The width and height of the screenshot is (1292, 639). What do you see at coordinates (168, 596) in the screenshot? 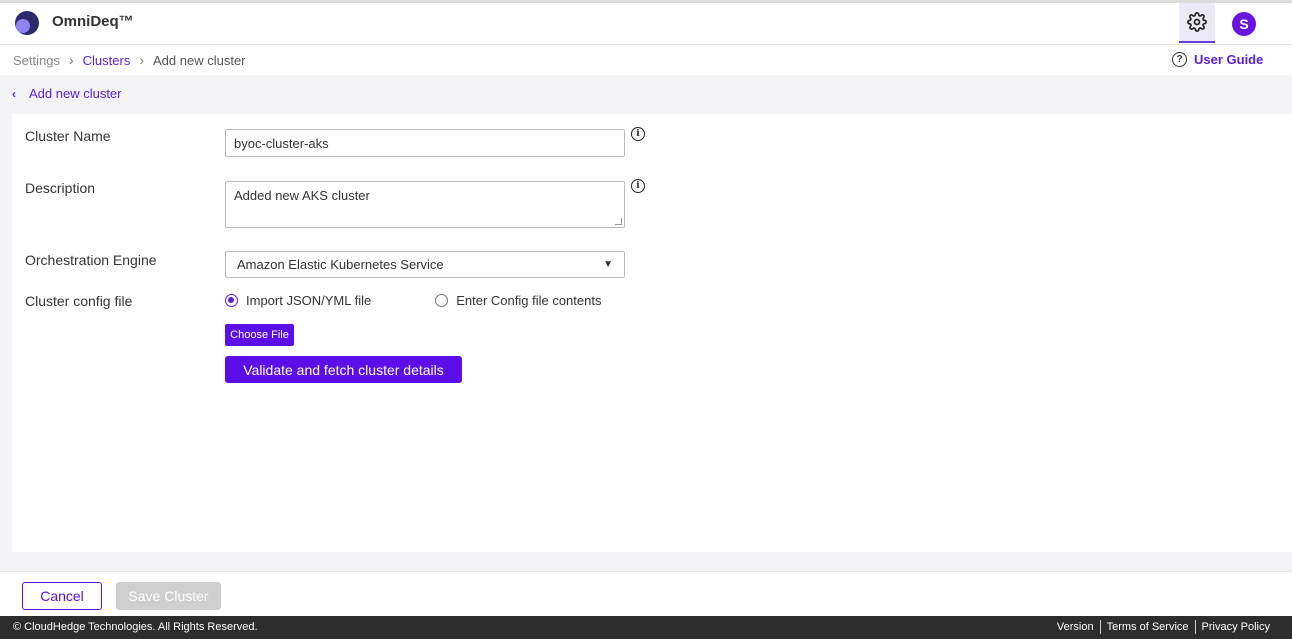
I see `save-cluster-button: Save Cluster` at bounding box center [168, 596].